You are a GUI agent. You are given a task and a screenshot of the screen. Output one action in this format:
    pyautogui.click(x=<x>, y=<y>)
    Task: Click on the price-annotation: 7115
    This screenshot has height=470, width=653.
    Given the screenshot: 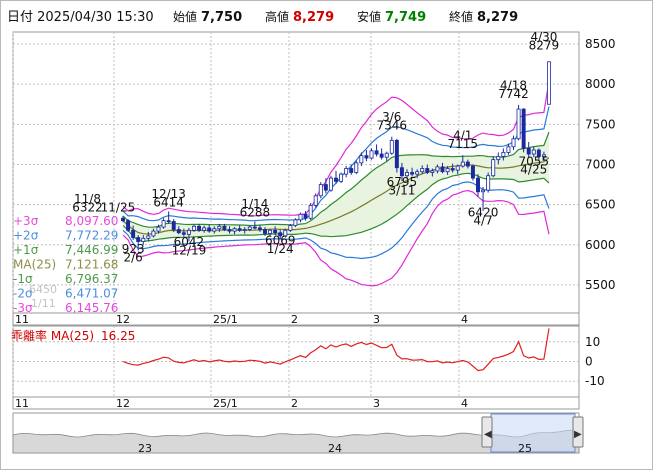 What is the action you would take?
    pyautogui.click(x=463, y=144)
    